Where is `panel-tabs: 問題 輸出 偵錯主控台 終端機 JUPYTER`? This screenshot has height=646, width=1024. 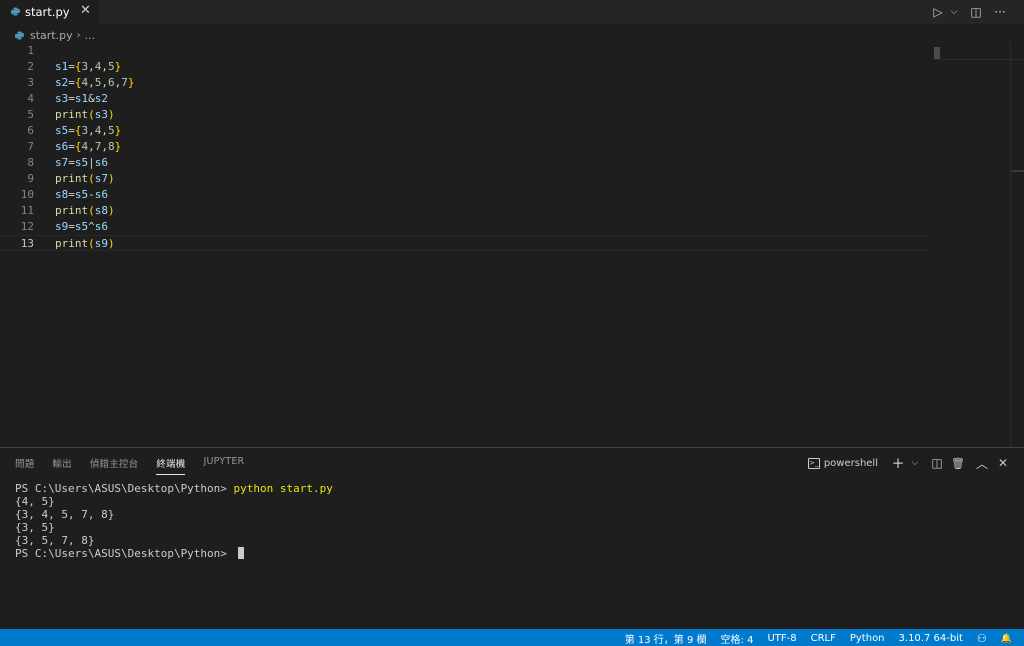 panel-tabs: 問題 輸出 偵錯主控台 終端機 JUPYTER is located at coordinates (138, 465).